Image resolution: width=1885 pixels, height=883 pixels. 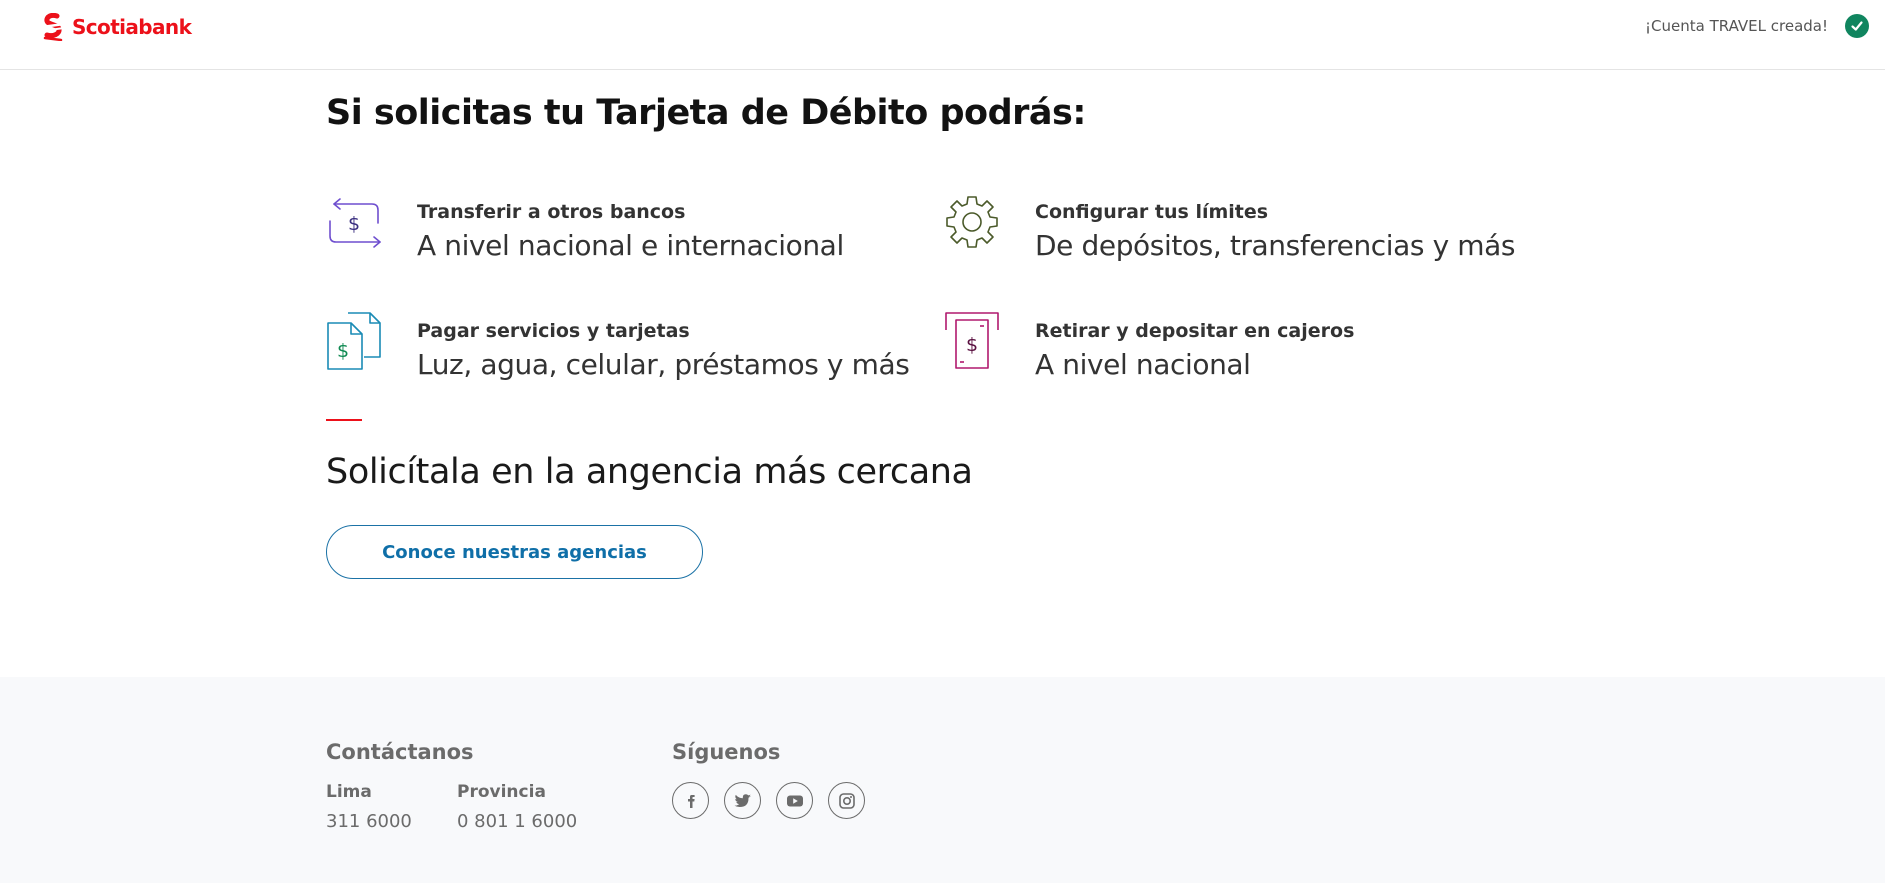 I want to click on find-agencies-button: Conoce nuestras agencias, so click(x=514, y=552).